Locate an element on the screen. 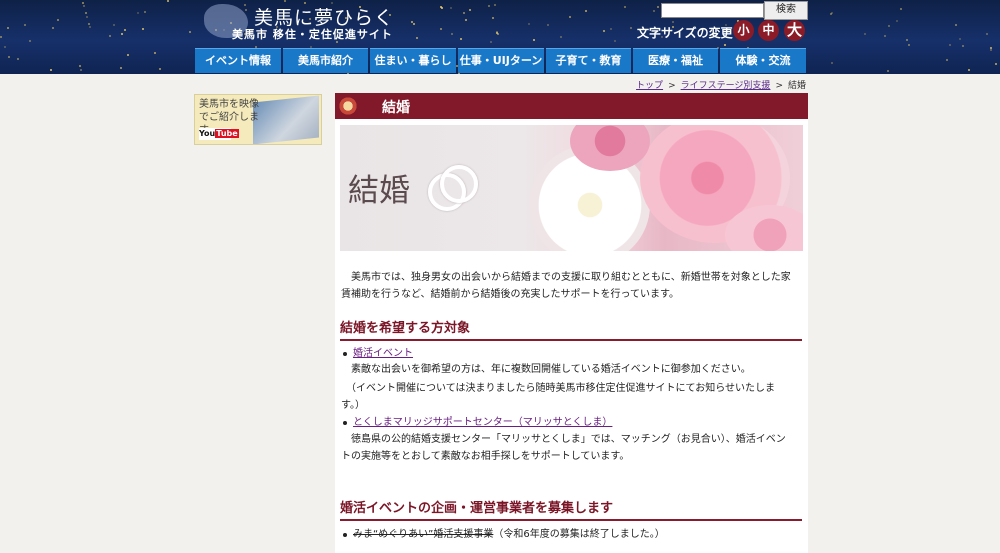  nav-city-intro: 美馬市紹介 is located at coordinates (325, 60).